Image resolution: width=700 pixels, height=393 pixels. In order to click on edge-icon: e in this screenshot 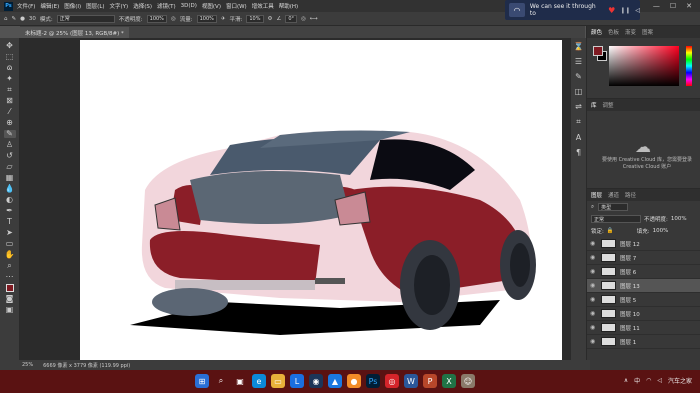, I will do `click(259, 381)`.